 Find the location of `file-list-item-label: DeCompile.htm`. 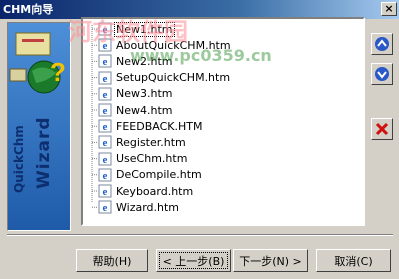

file-list-item-label: DeCompile.htm is located at coordinates (159, 175).